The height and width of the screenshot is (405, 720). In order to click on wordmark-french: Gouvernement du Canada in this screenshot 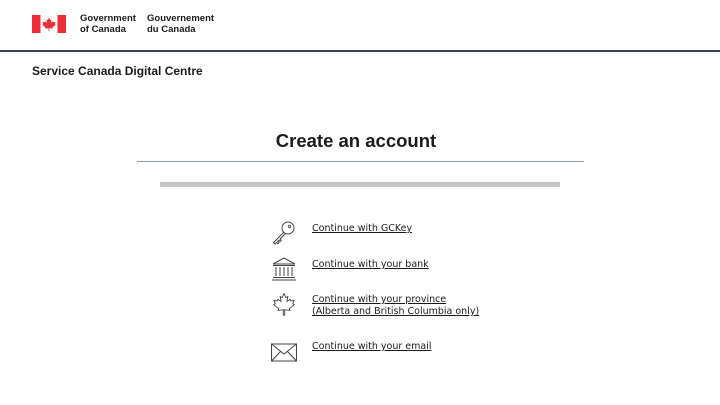, I will do `click(181, 24)`.